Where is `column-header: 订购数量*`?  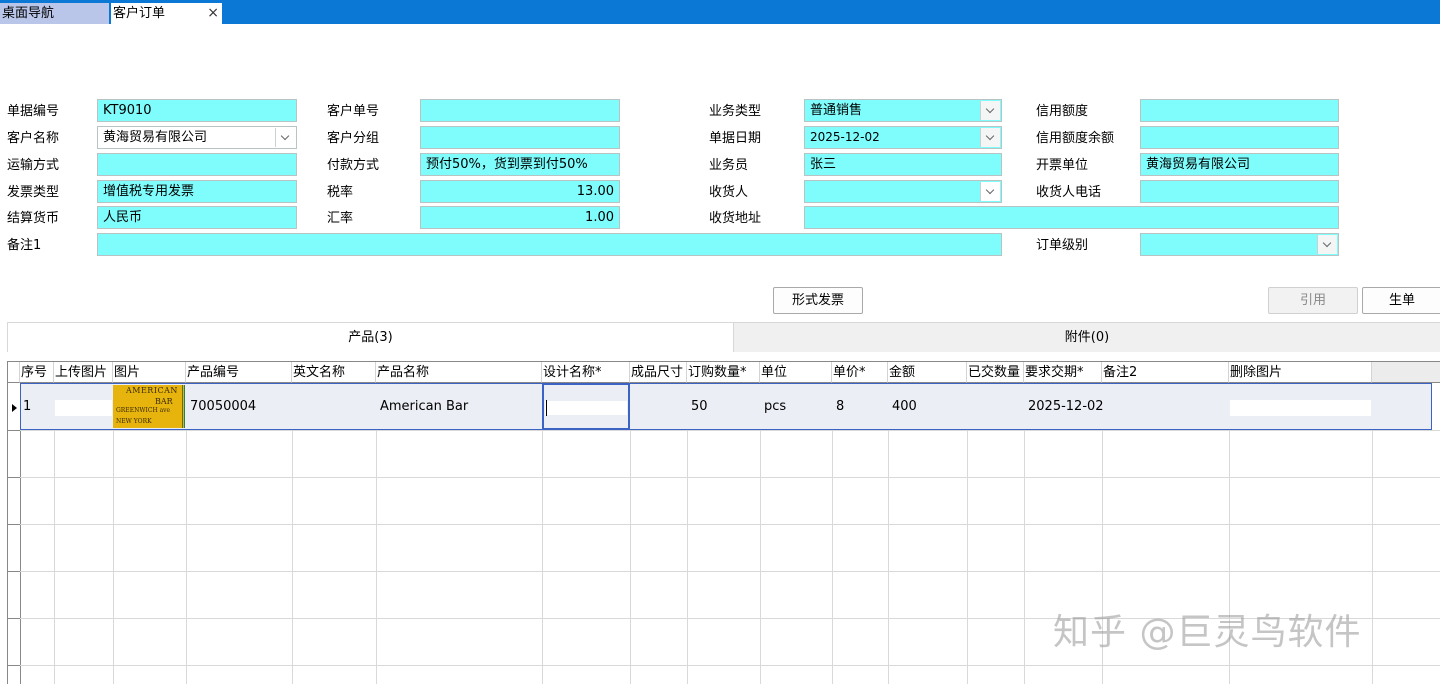 column-header: 订购数量* is located at coordinates (723, 372).